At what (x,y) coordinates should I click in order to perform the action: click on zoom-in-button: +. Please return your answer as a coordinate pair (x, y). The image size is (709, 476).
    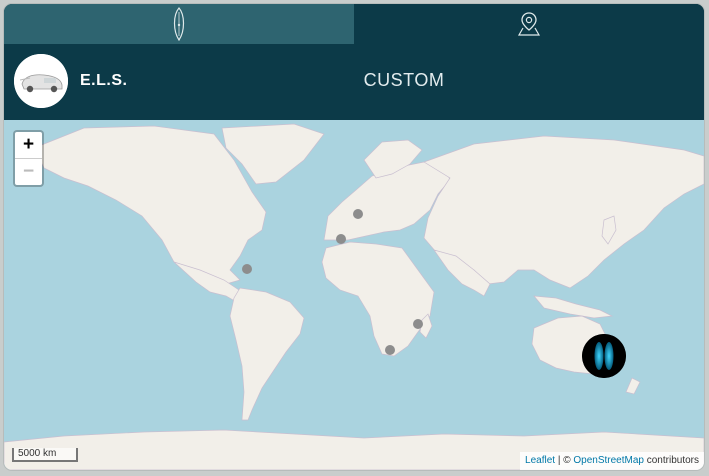
    Looking at the image, I should click on (28, 145).